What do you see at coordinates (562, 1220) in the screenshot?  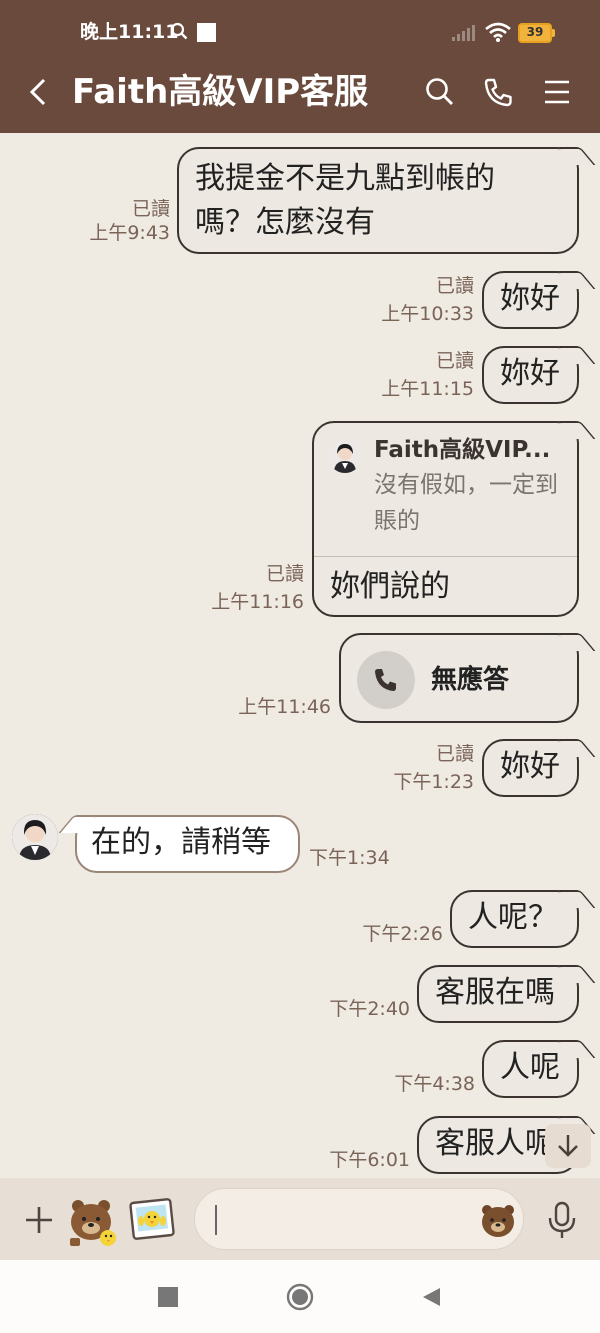 I see `mic-icon` at bounding box center [562, 1220].